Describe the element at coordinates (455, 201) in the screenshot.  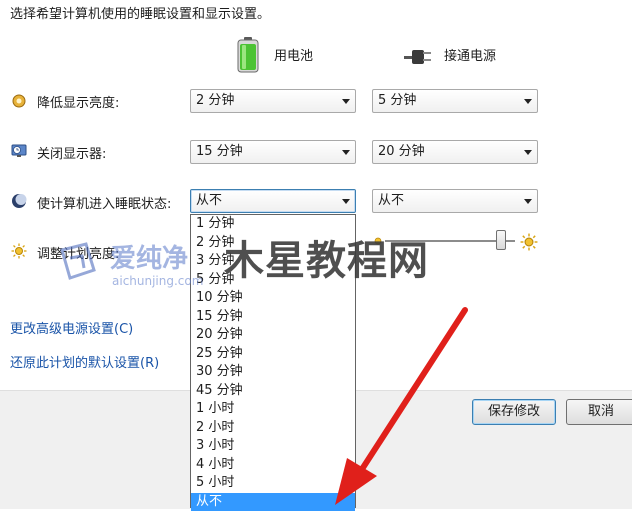
I see `sleep-plugged-select: 从不` at that location.